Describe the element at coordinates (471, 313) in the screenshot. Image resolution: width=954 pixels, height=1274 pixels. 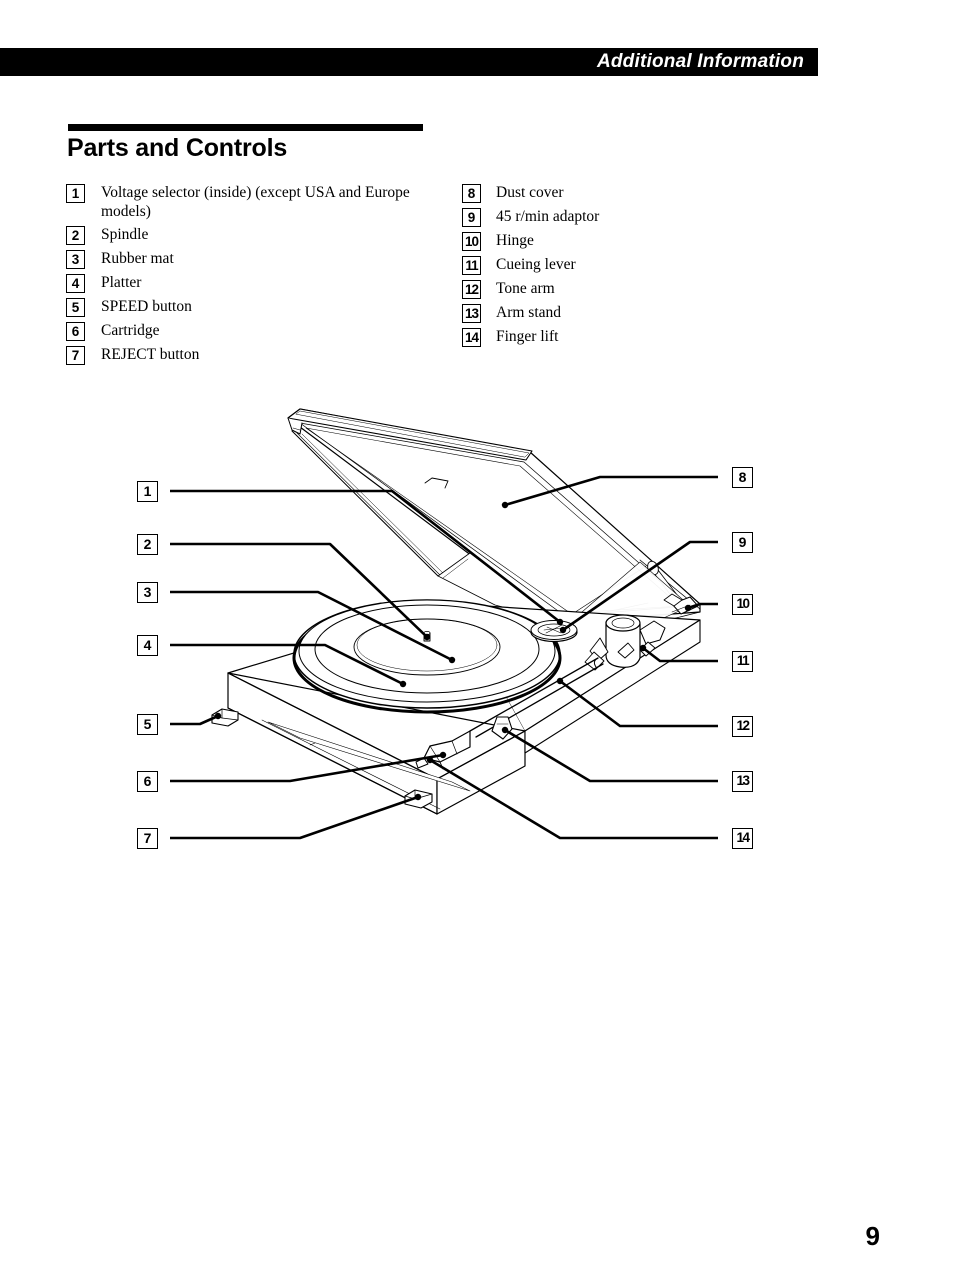
I see `legend-number-box: 13` at that location.